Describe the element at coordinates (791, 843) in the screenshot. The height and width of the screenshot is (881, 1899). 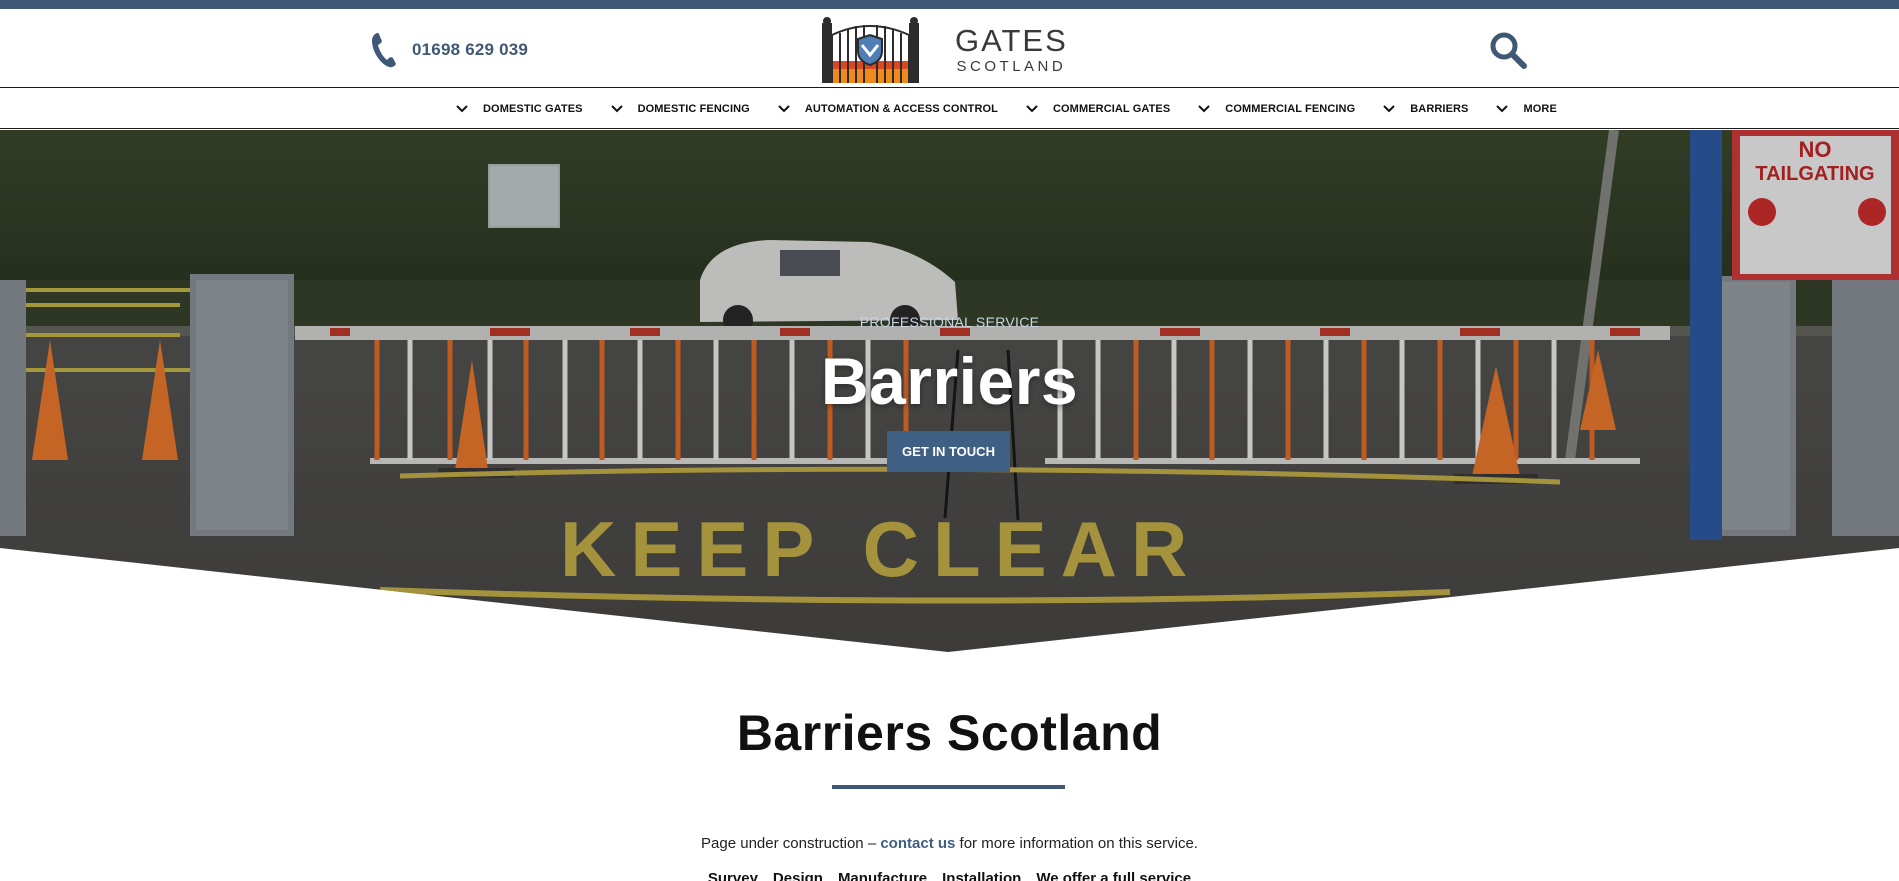
I see `notice-text-before: Page under construction –` at that location.